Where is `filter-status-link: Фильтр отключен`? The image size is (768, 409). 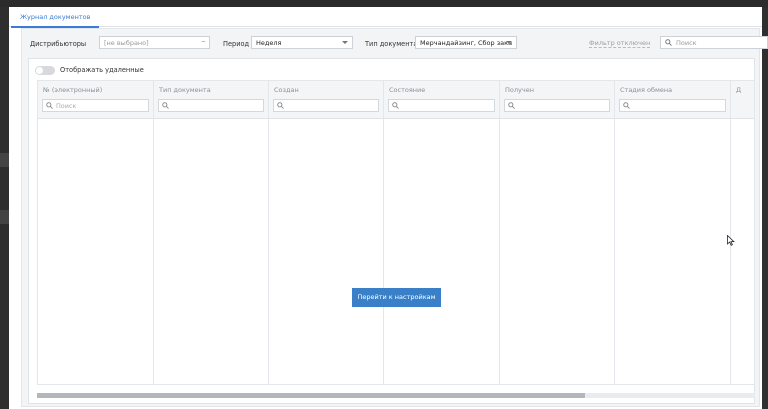 filter-status-link: Фильтр отключен is located at coordinates (620, 44).